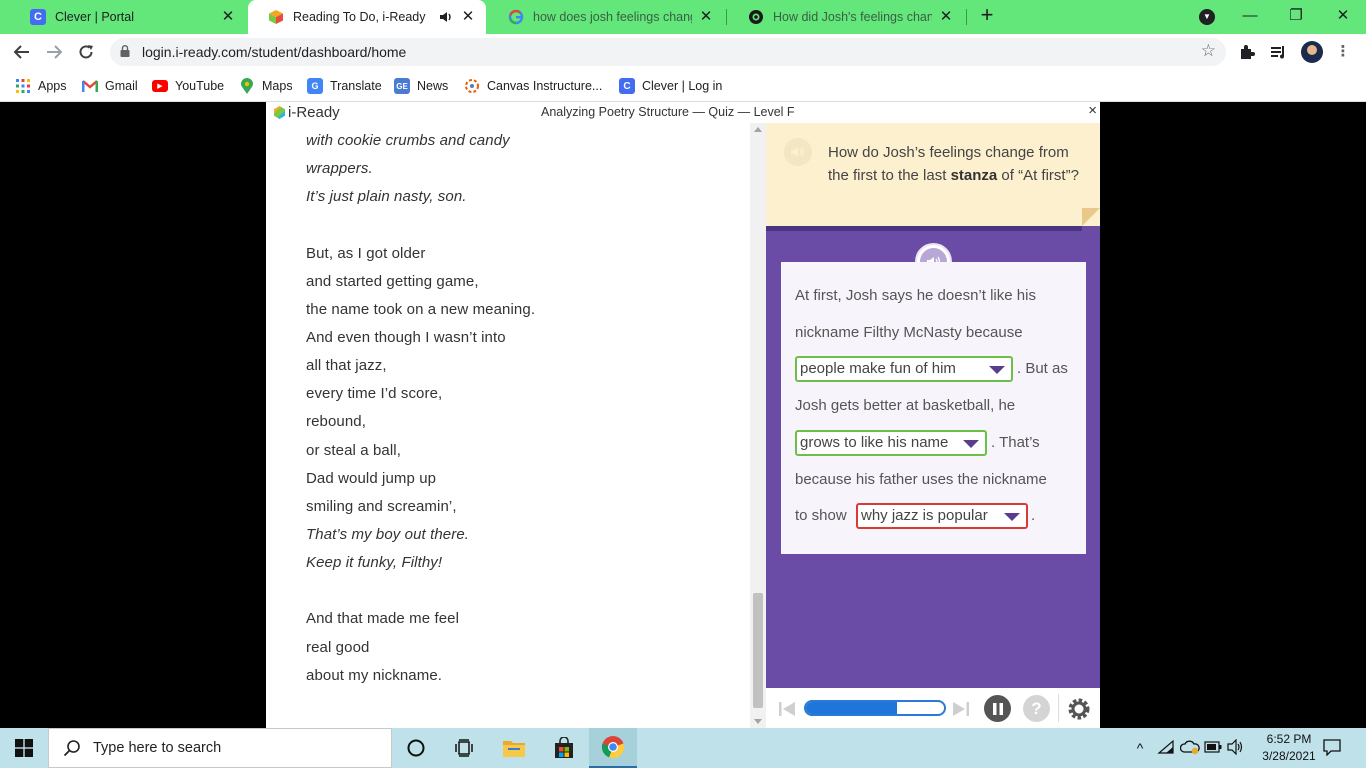 The width and height of the screenshot is (1366, 768). Describe the element at coordinates (1247, 52) in the screenshot. I see `extensions-puzzle-icon` at that location.